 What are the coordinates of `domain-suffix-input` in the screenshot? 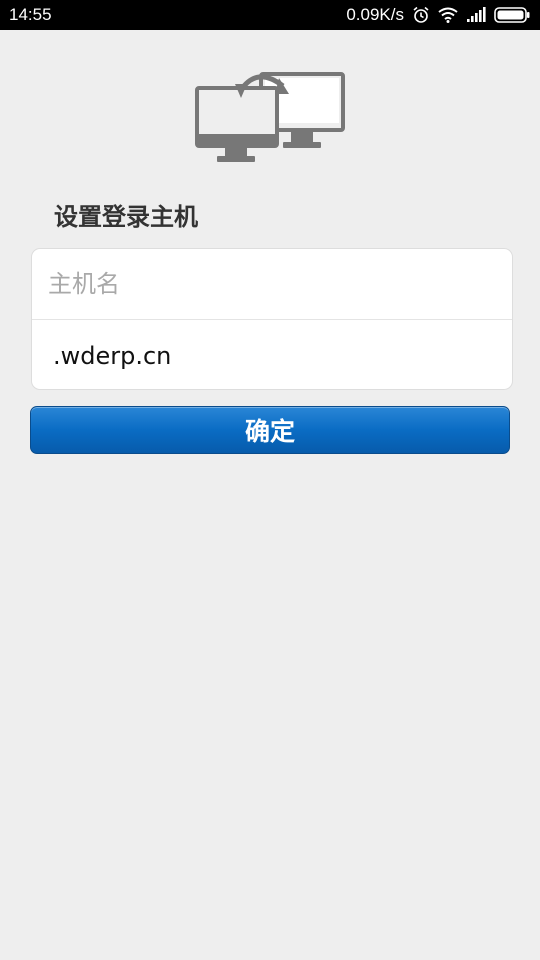 It's located at (272, 354).